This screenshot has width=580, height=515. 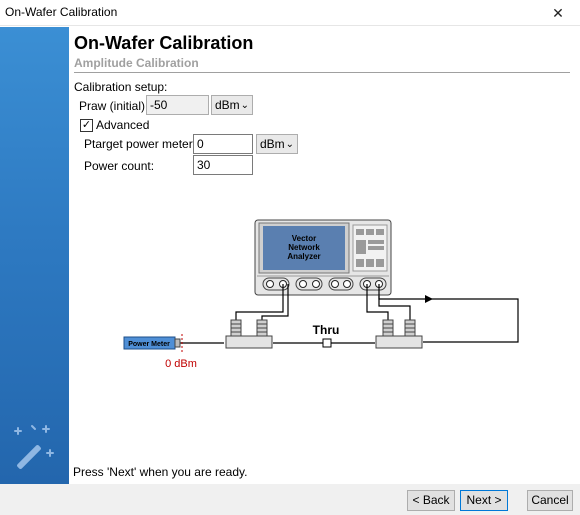 What do you see at coordinates (223, 144) in the screenshot?
I see `ptarget-field: 0` at bounding box center [223, 144].